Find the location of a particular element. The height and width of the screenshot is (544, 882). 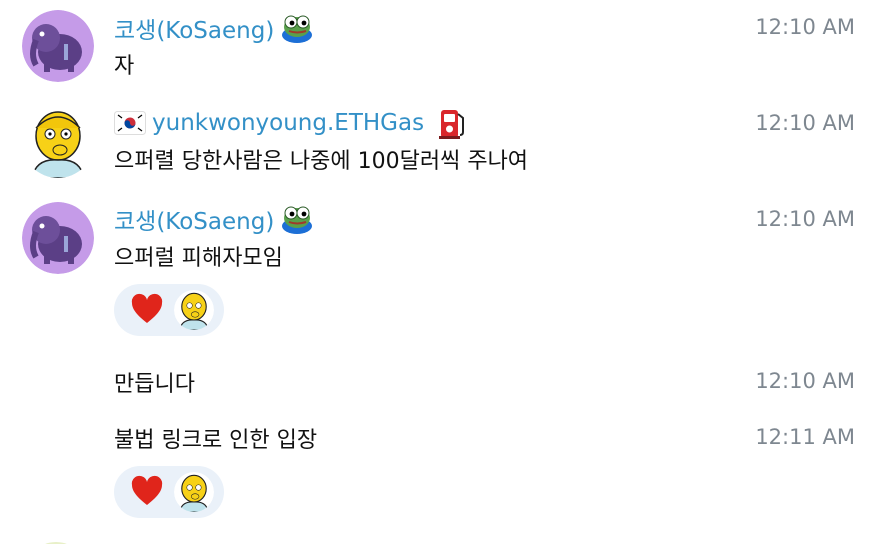

avatar-yunkwonyoung is located at coordinates (58, 142).